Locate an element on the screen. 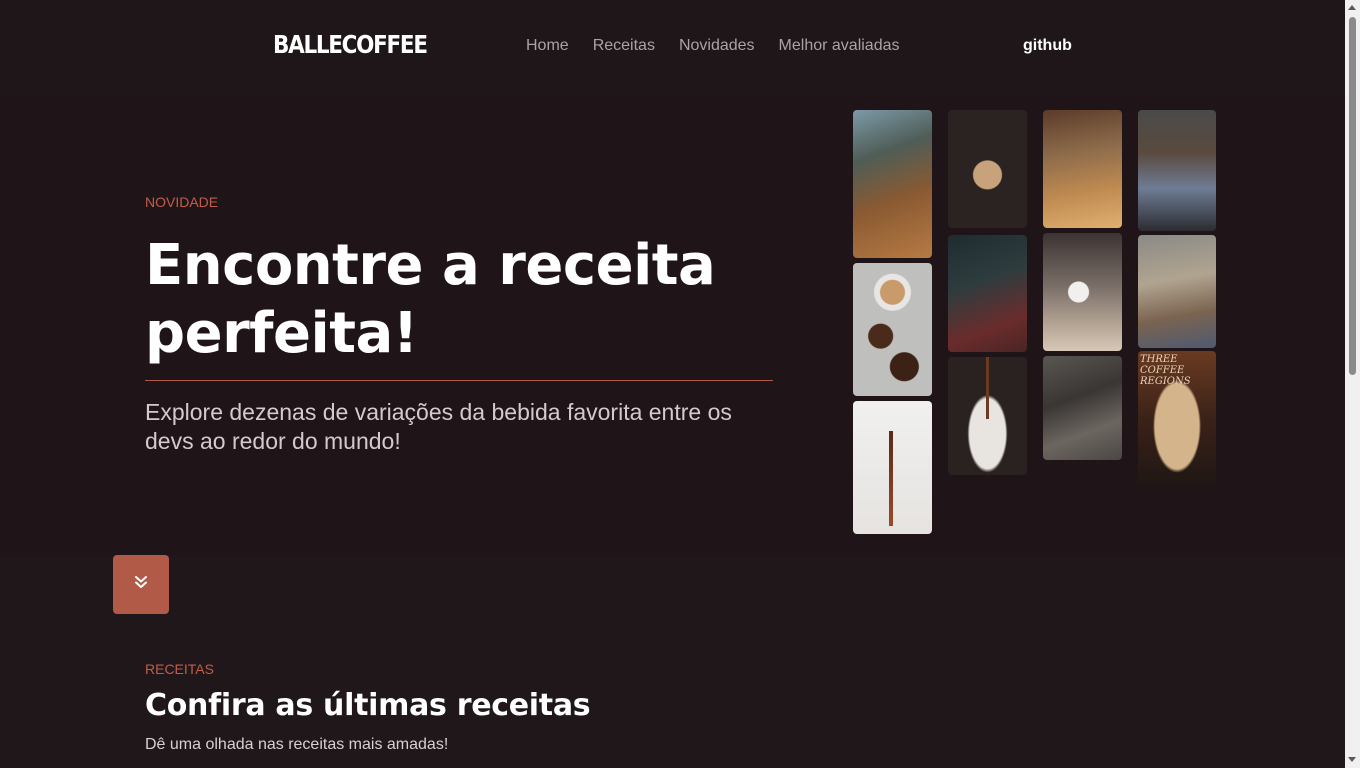  photo-espresso-drip is located at coordinates (987, 416).